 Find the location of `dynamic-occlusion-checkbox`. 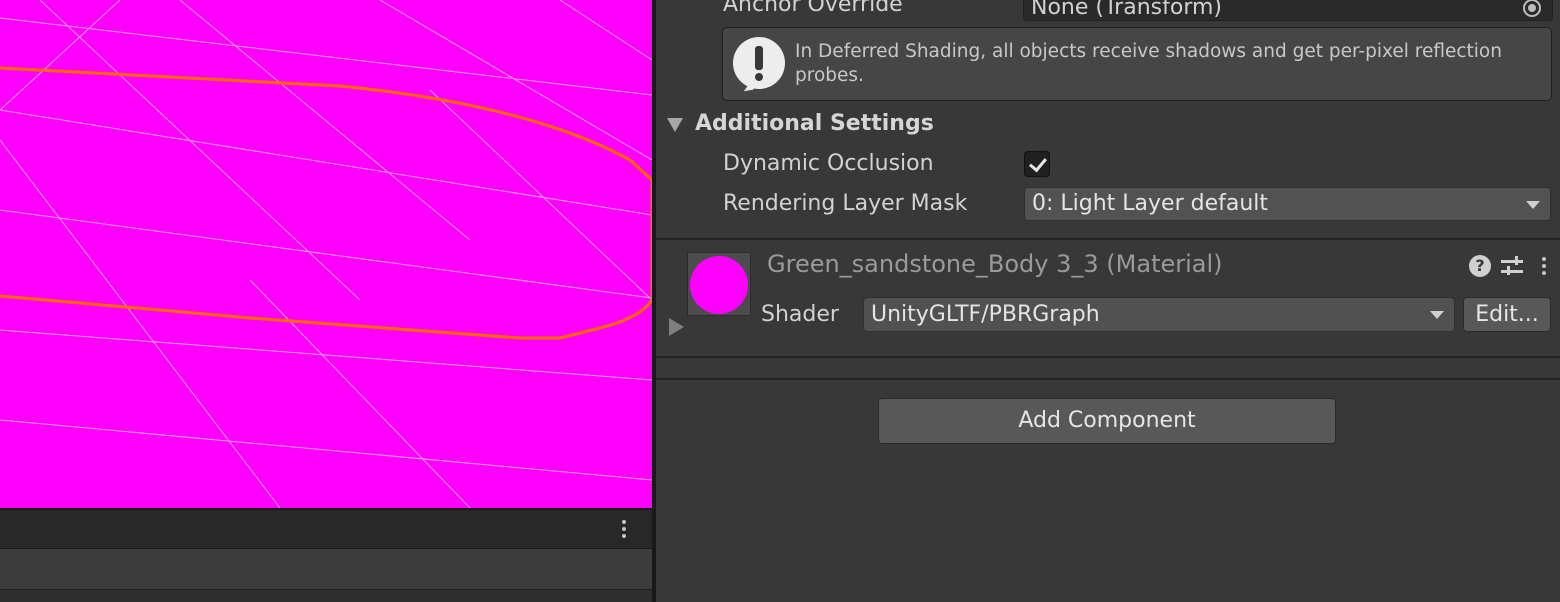

dynamic-occlusion-checkbox is located at coordinates (1037, 164).